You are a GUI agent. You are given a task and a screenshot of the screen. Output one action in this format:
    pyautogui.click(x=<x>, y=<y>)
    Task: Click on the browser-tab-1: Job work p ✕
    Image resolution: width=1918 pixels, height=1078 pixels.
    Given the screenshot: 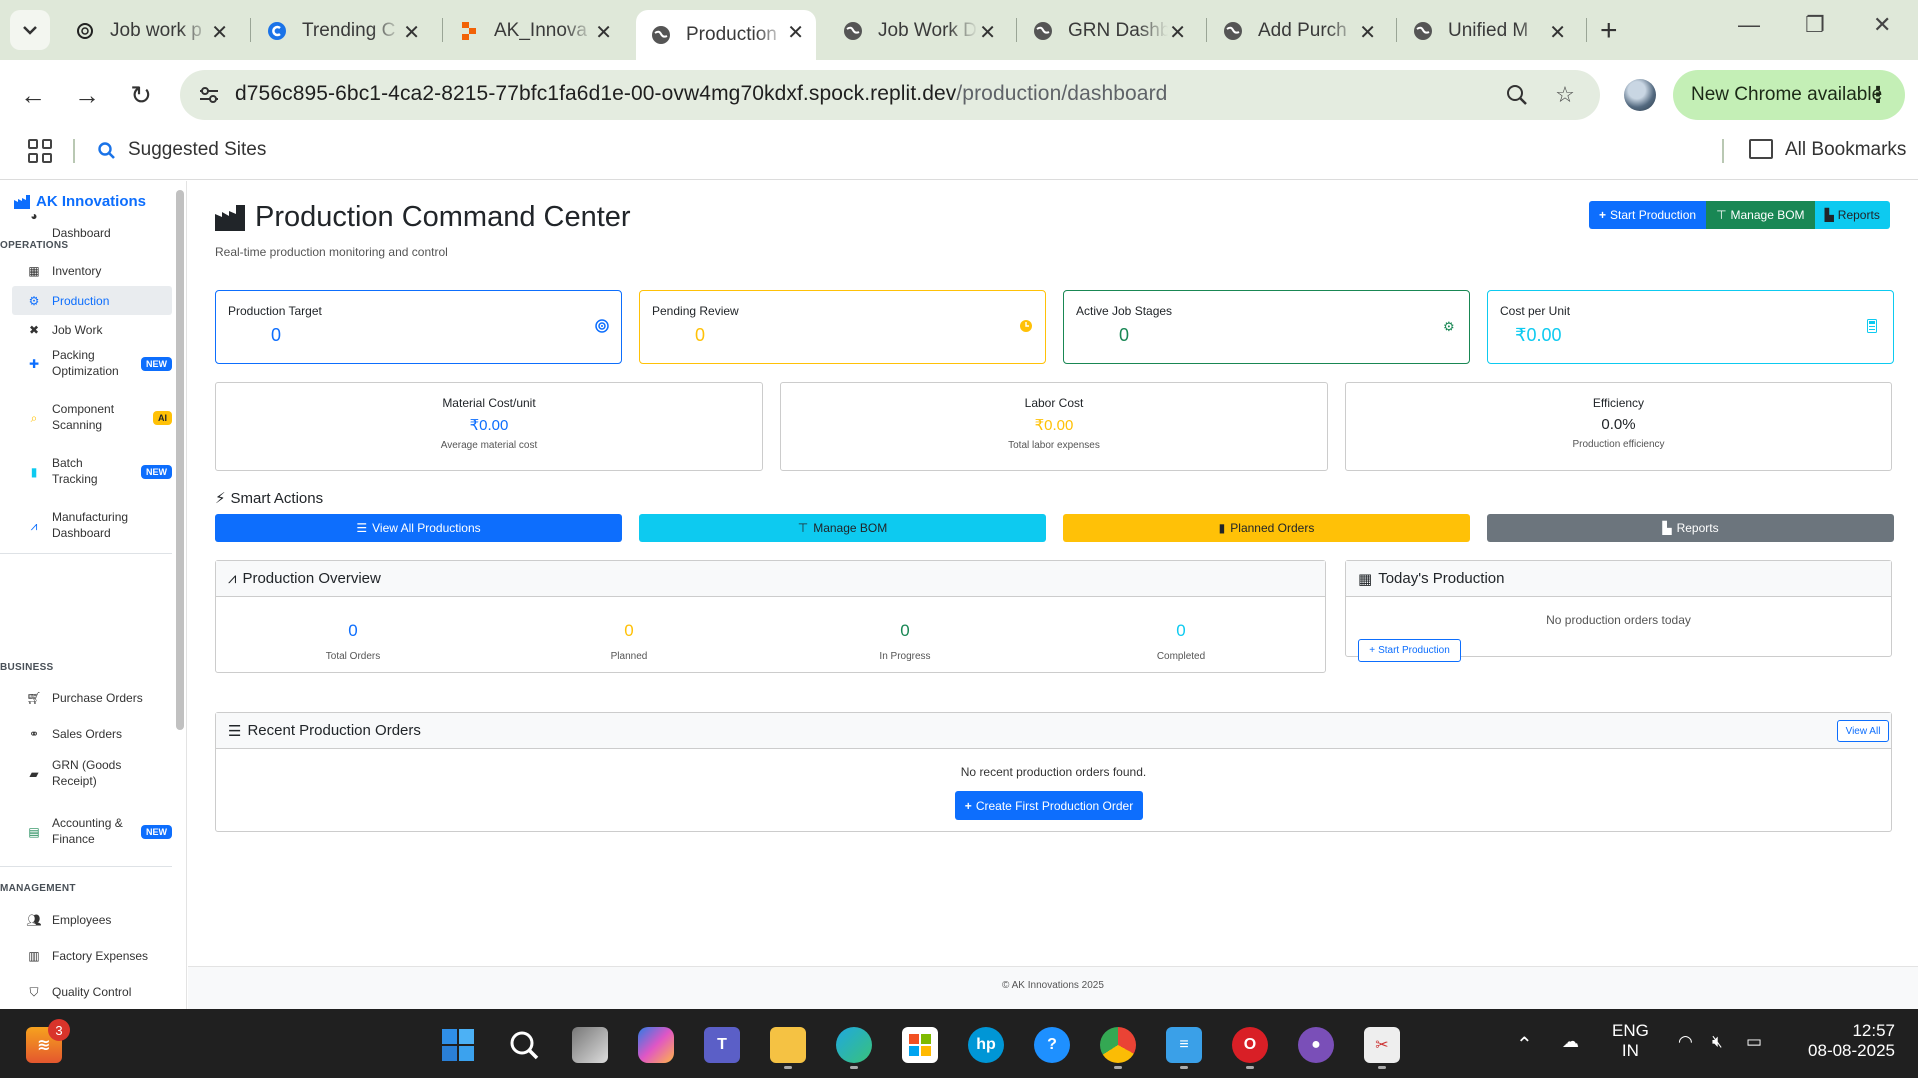 What is the action you would take?
    pyautogui.click(x=150, y=31)
    